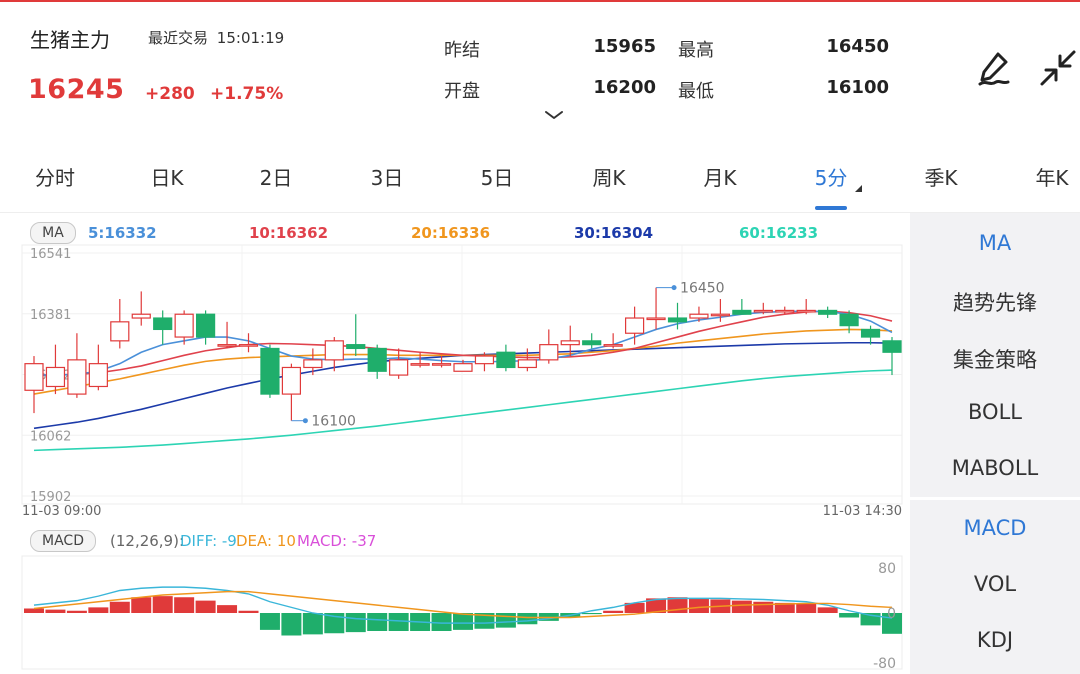 The height and width of the screenshot is (674, 1080). Describe the element at coordinates (1046, 176) in the screenshot. I see `tab-year-k: 年K` at that location.